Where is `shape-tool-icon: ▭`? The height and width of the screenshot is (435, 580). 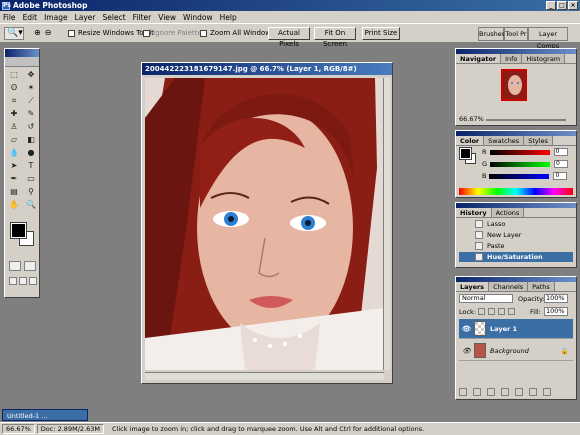 shape-tool-icon: ▭ is located at coordinates (31, 179).